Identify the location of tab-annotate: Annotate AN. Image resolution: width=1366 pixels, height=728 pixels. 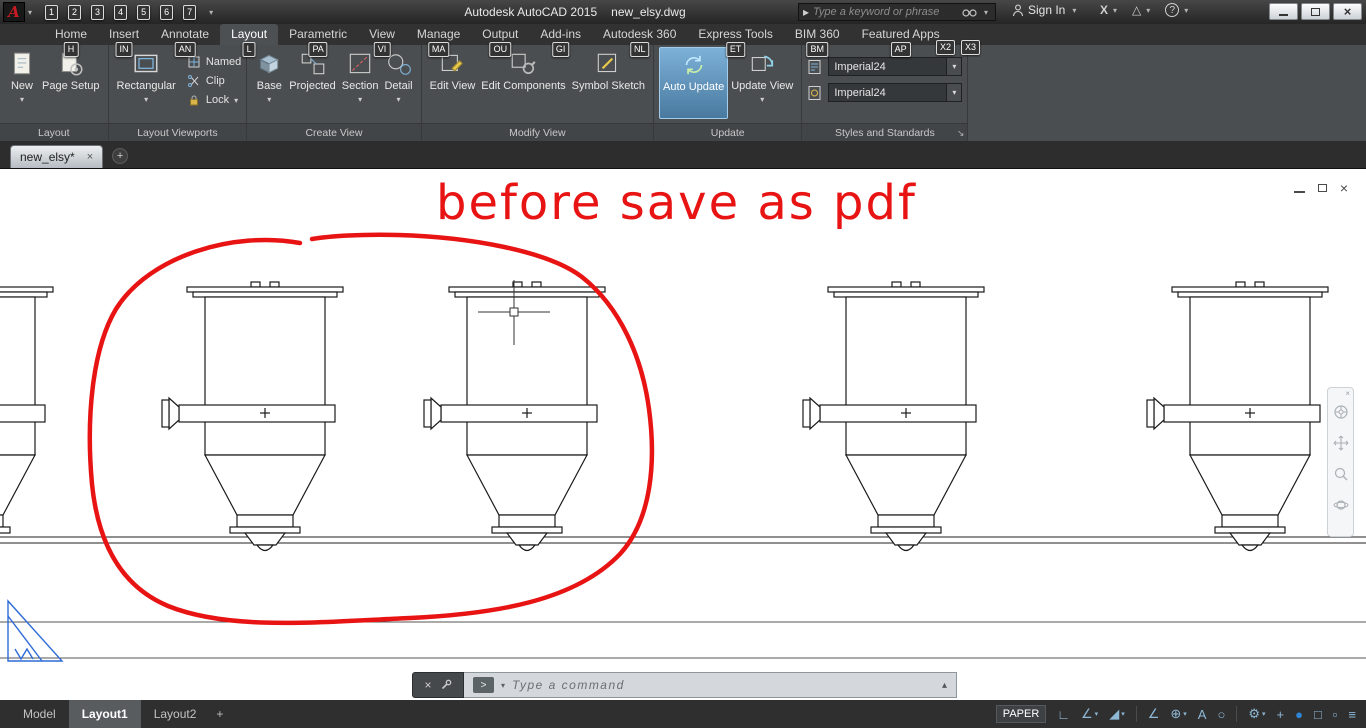
(185, 40).